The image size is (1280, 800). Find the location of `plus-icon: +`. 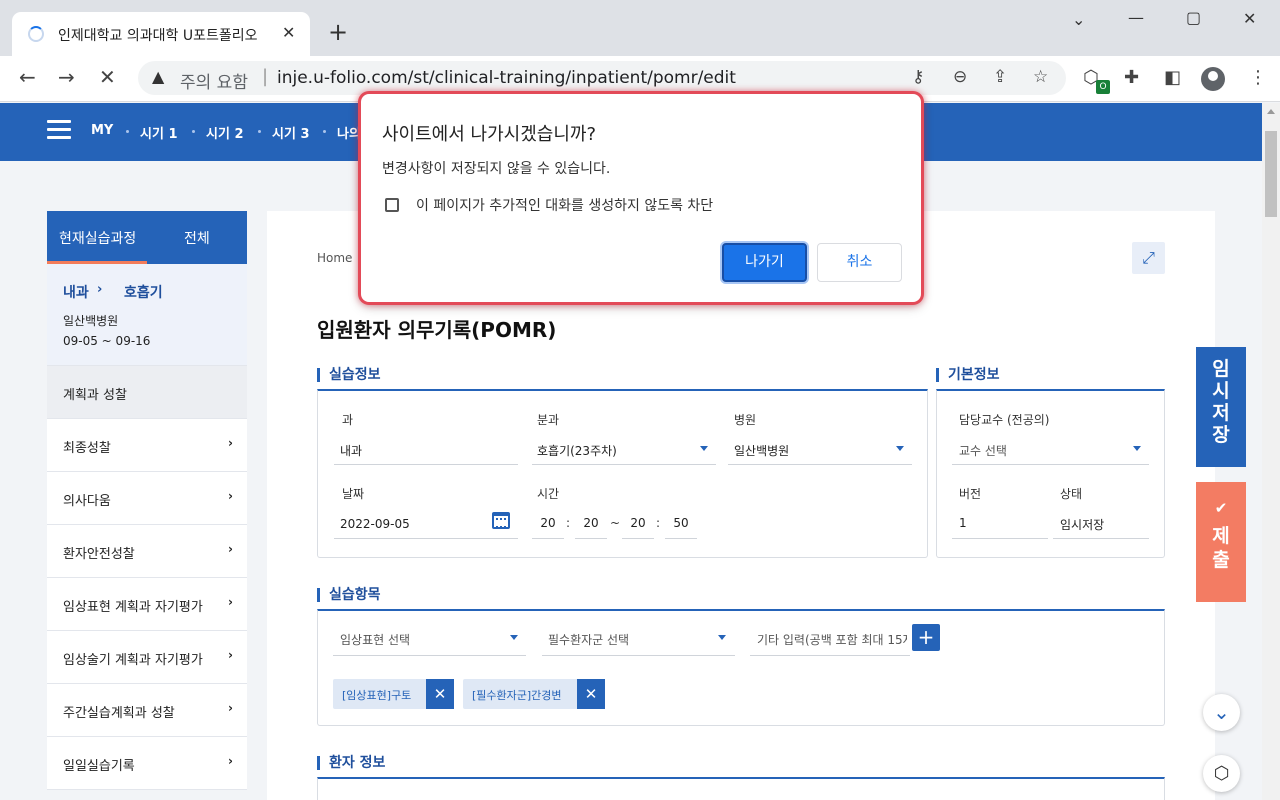

plus-icon: + is located at coordinates (338, 32).